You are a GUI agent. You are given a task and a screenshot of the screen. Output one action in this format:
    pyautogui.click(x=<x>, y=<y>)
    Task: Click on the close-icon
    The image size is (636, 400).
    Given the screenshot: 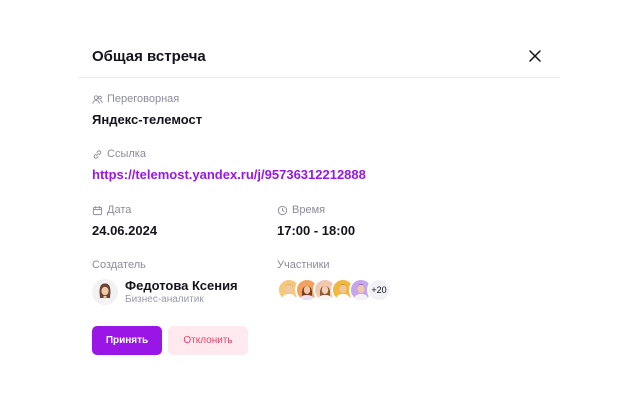 What is the action you would take?
    pyautogui.click(x=535, y=56)
    